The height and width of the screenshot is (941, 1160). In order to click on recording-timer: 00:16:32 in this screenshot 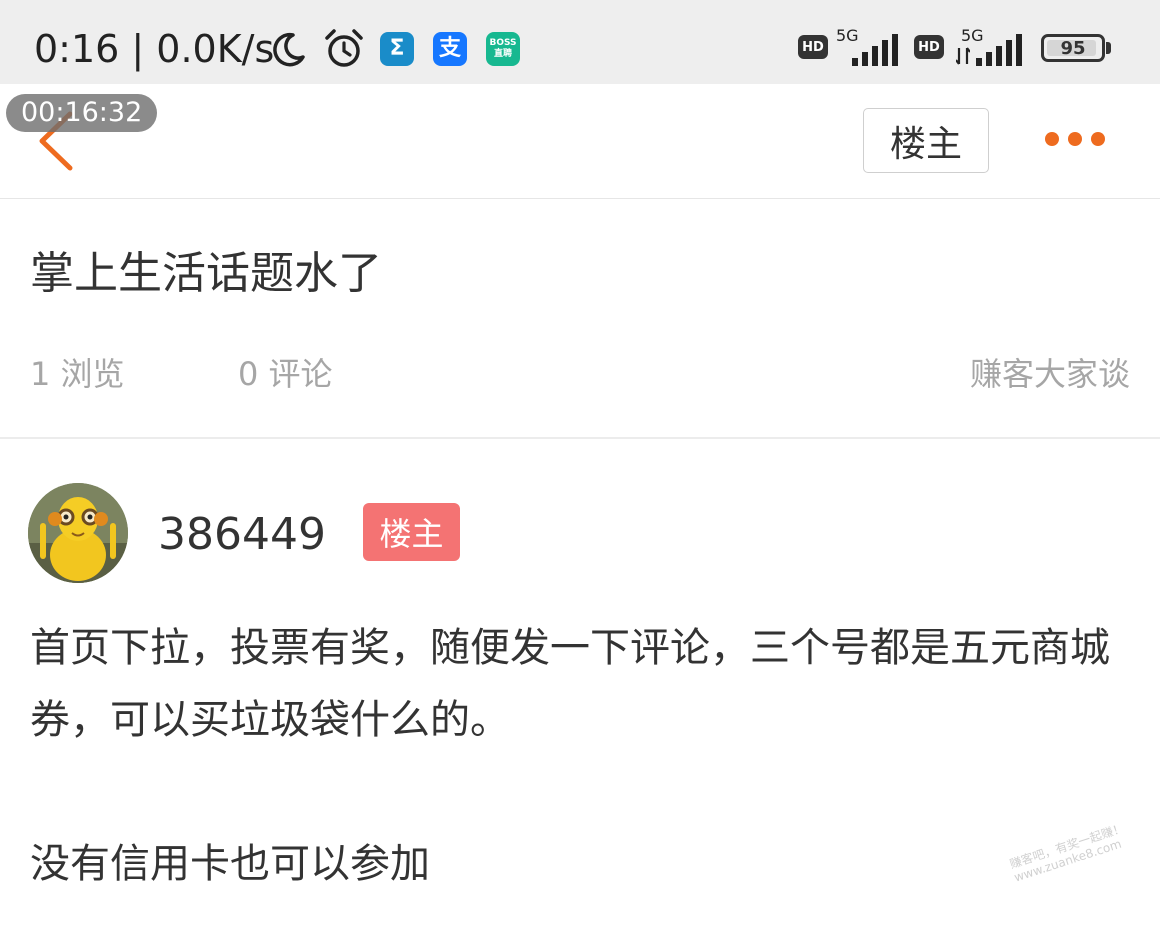, I will do `click(82, 113)`.